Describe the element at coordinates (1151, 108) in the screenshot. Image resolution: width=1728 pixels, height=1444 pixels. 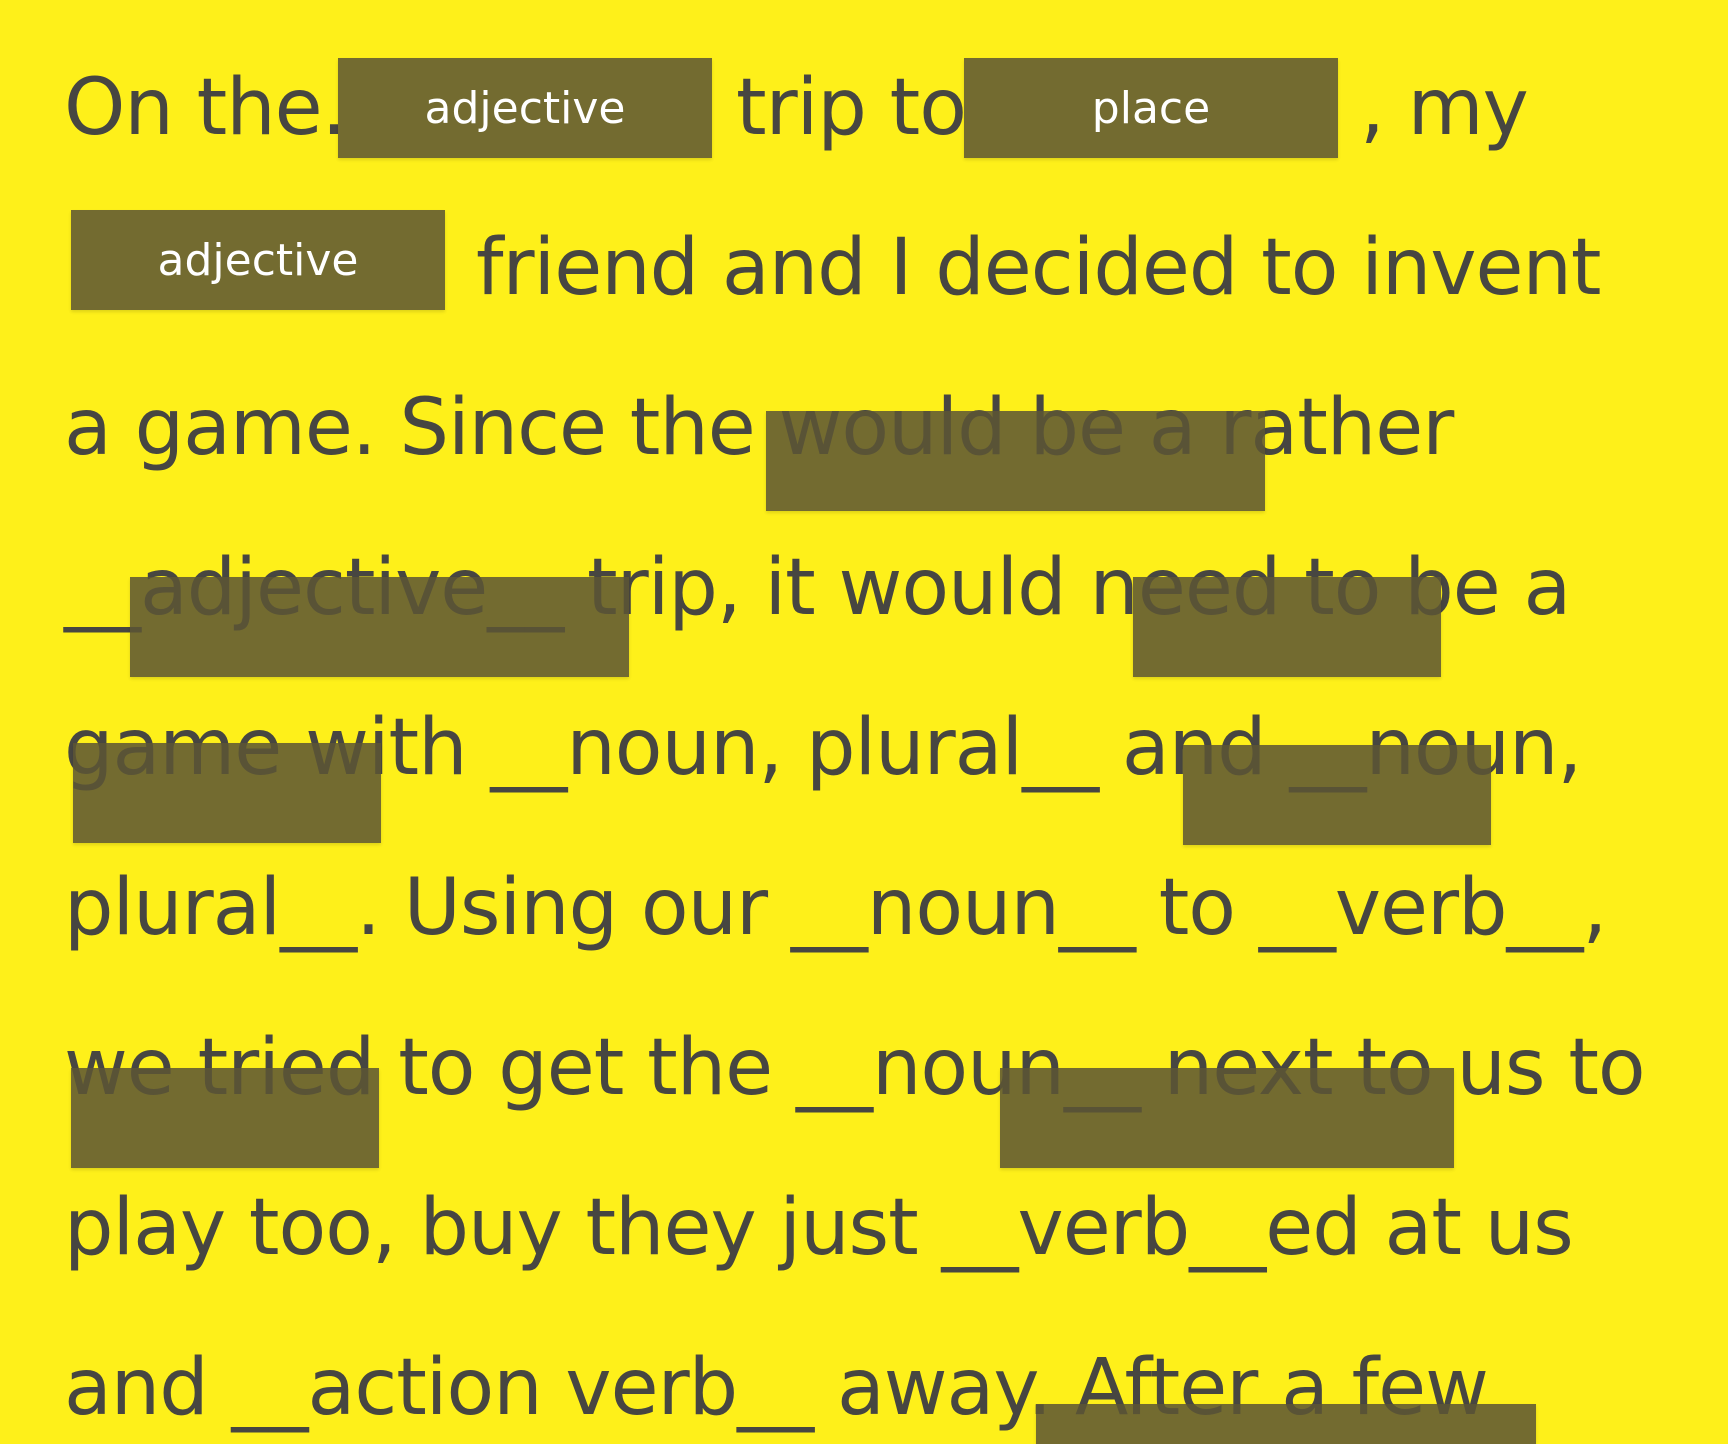
I see `blank-place: place` at that location.